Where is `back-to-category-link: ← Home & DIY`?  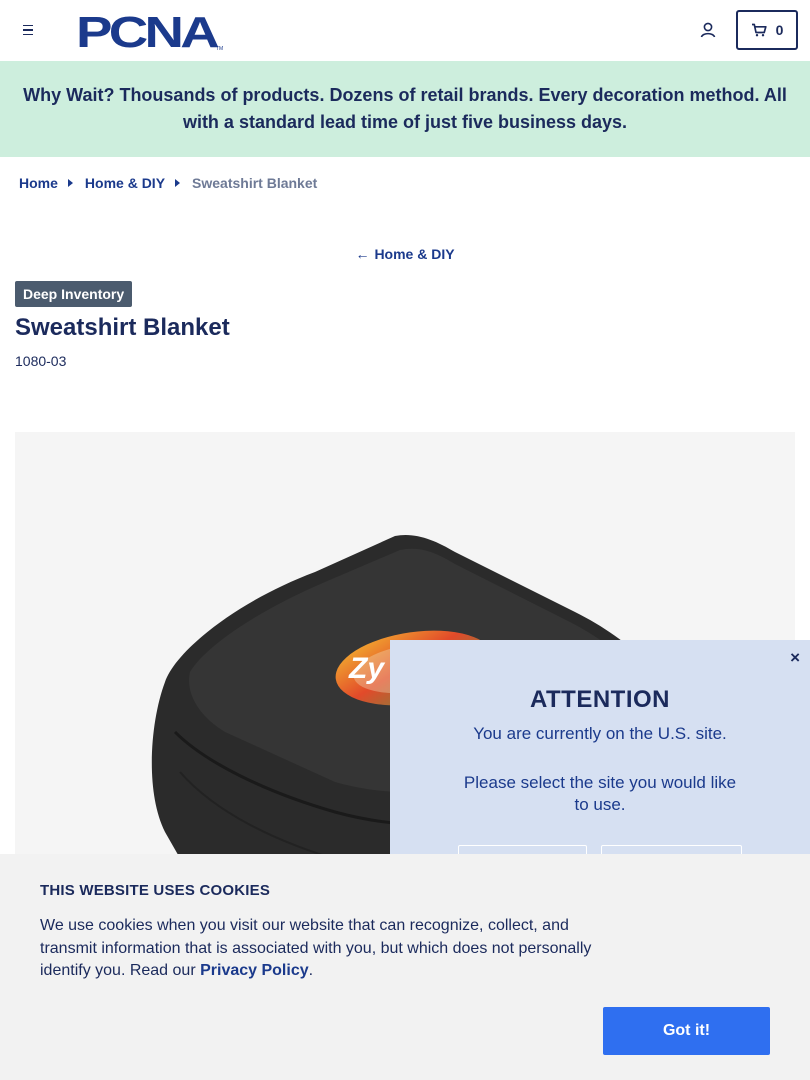 back-to-category-link: ← Home & DIY is located at coordinates (405, 254).